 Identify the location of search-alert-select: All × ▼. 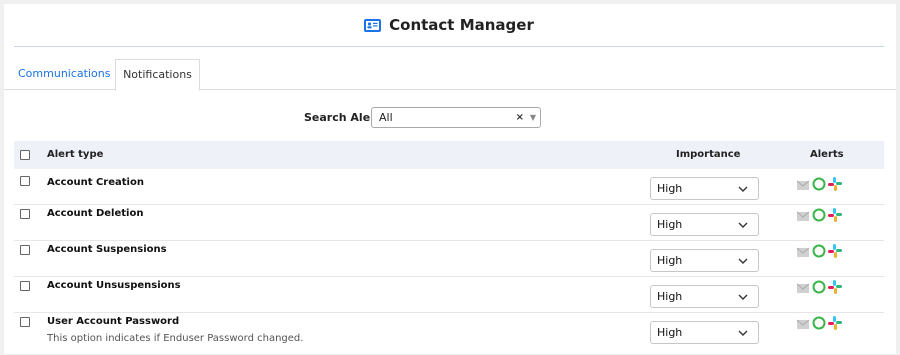
(456, 117).